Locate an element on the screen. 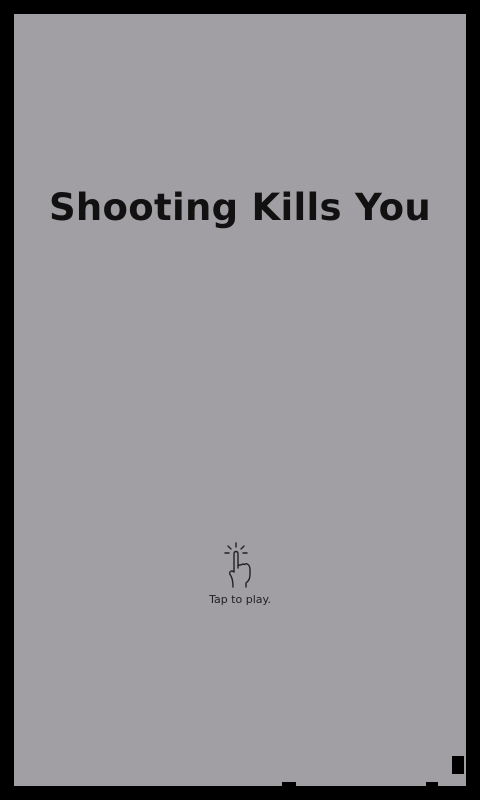 Image resolution: width=480 pixels, height=800 pixels. tap-to-play-hint: Tap to play. is located at coordinates (240, 577).